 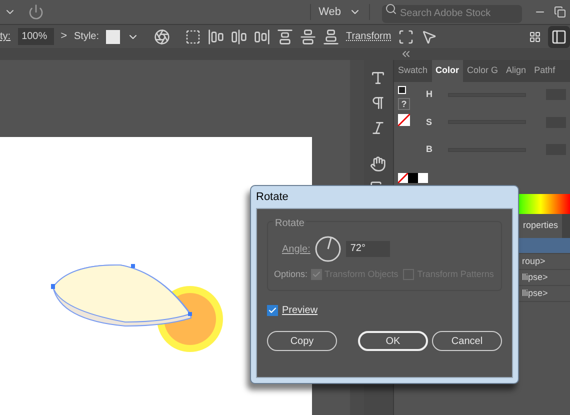 What do you see at coordinates (545, 71) in the screenshot?
I see `panel-tab: Pathf` at bounding box center [545, 71].